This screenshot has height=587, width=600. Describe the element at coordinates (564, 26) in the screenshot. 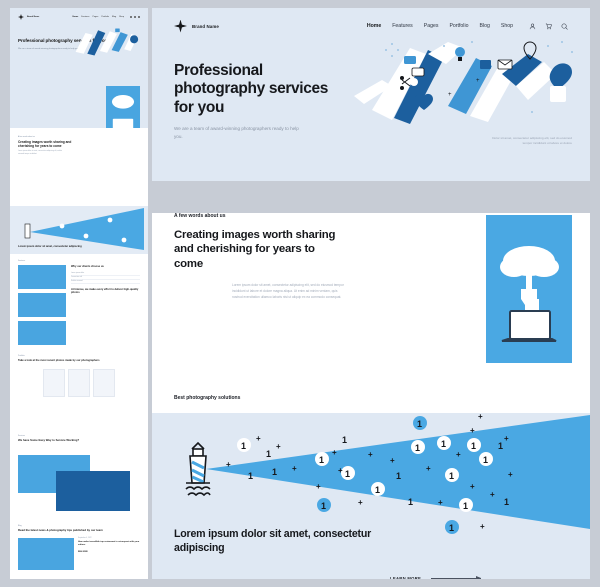

I see `search-icon` at that location.